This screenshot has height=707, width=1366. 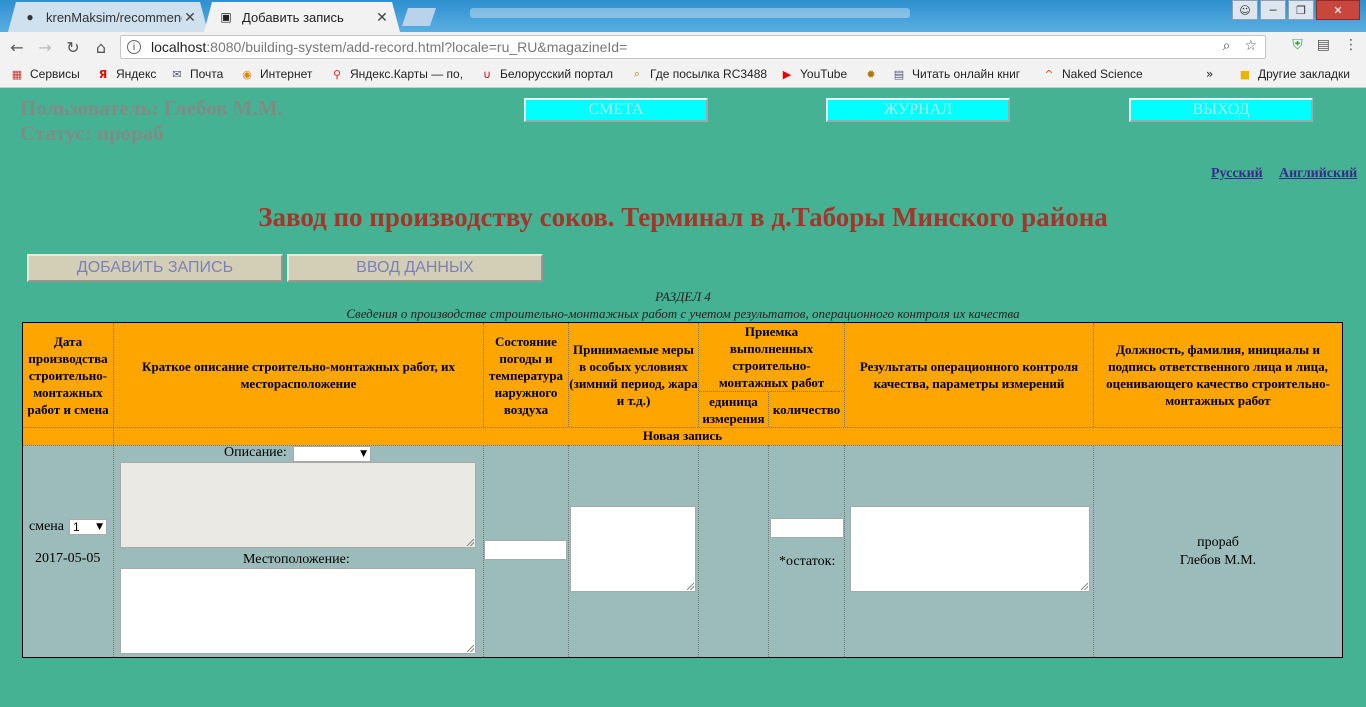 I want to click on search-icon: ⌕, so click(x=637, y=73).